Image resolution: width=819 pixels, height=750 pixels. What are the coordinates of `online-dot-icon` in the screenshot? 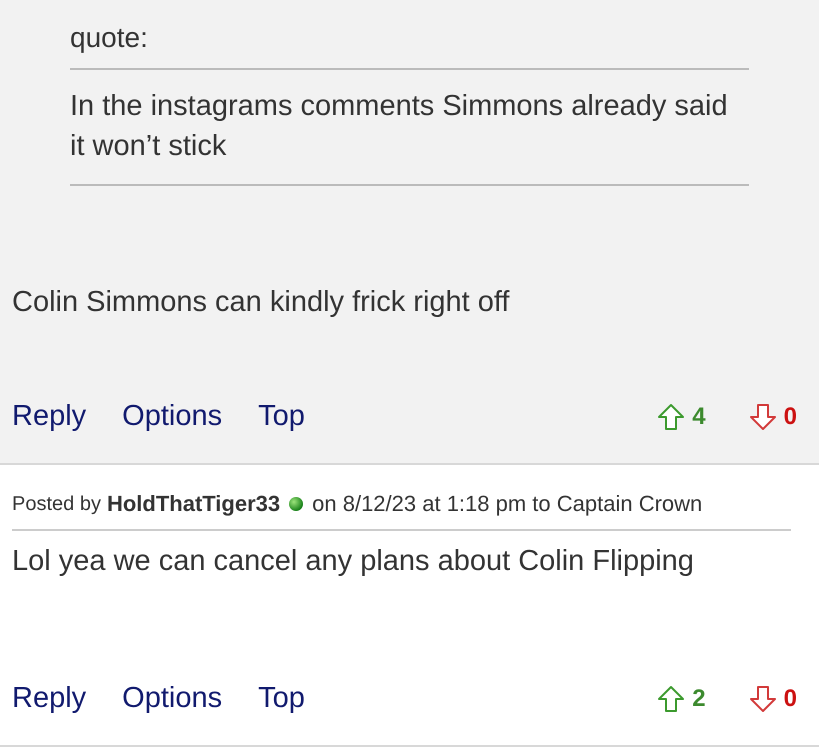 It's located at (296, 504).